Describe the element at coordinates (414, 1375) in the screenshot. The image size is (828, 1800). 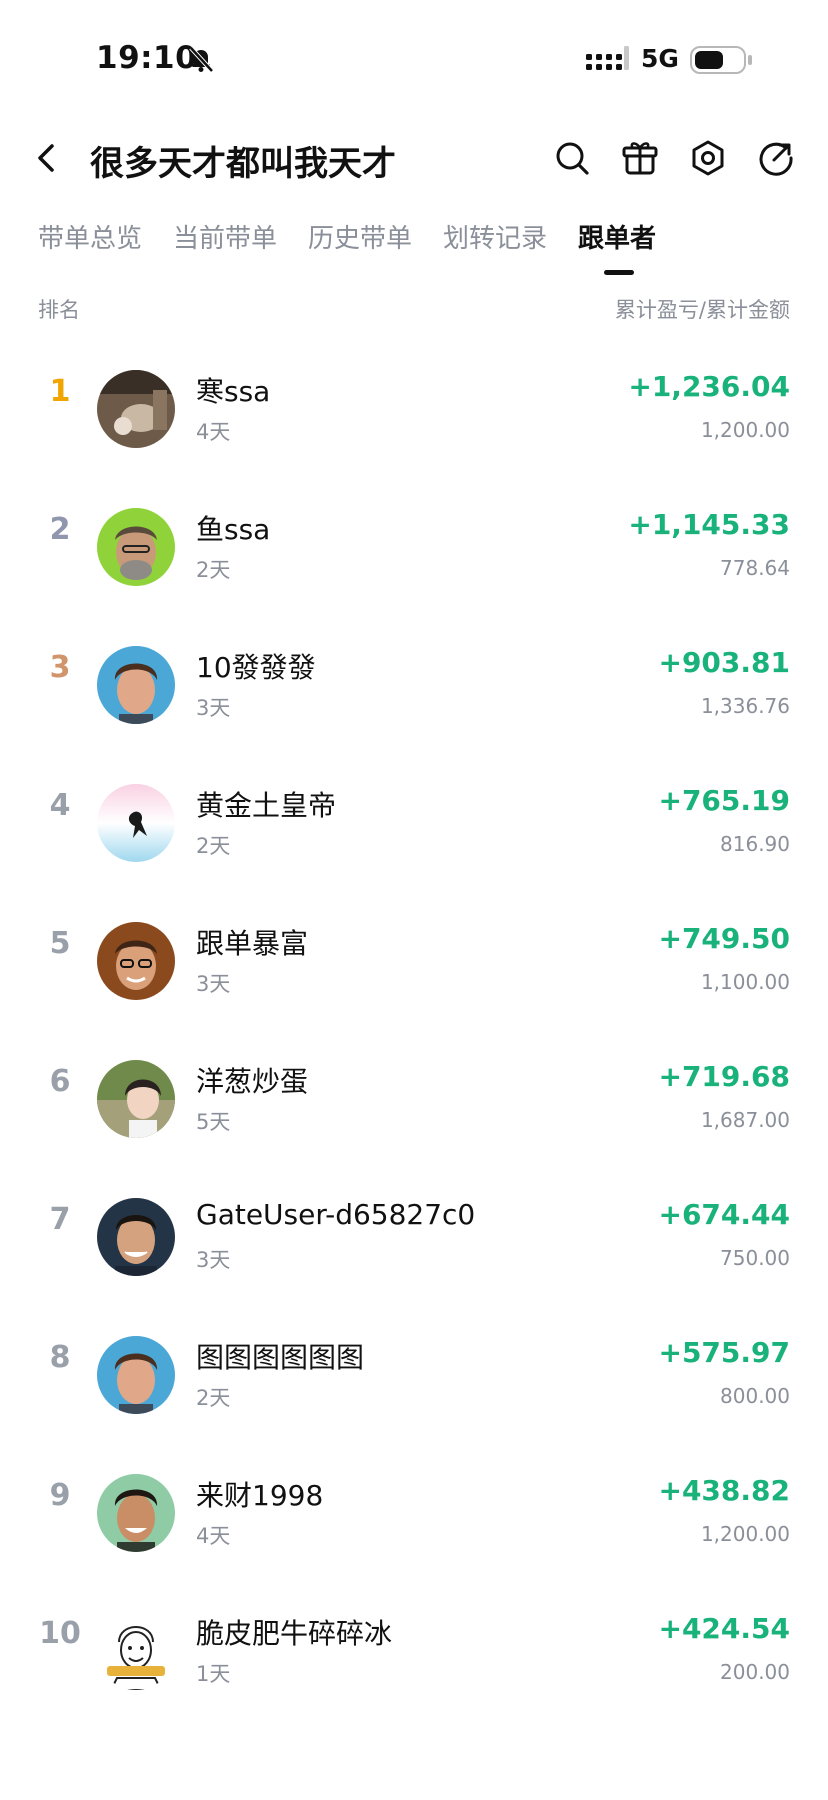
I see `follower-row: 8 图图图图图图 2天 +575.97 800.00` at that location.